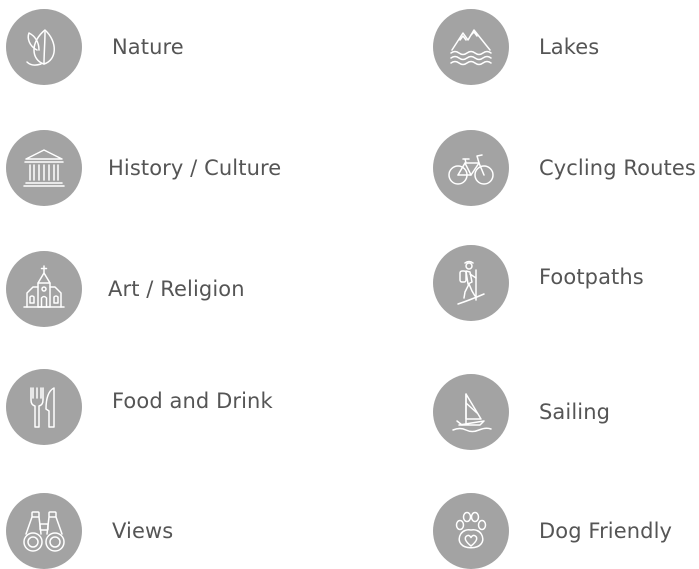 The width and height of the screenshot is (699, 569). I want to click on category-label: Cycling Routes, so click(617, 168).